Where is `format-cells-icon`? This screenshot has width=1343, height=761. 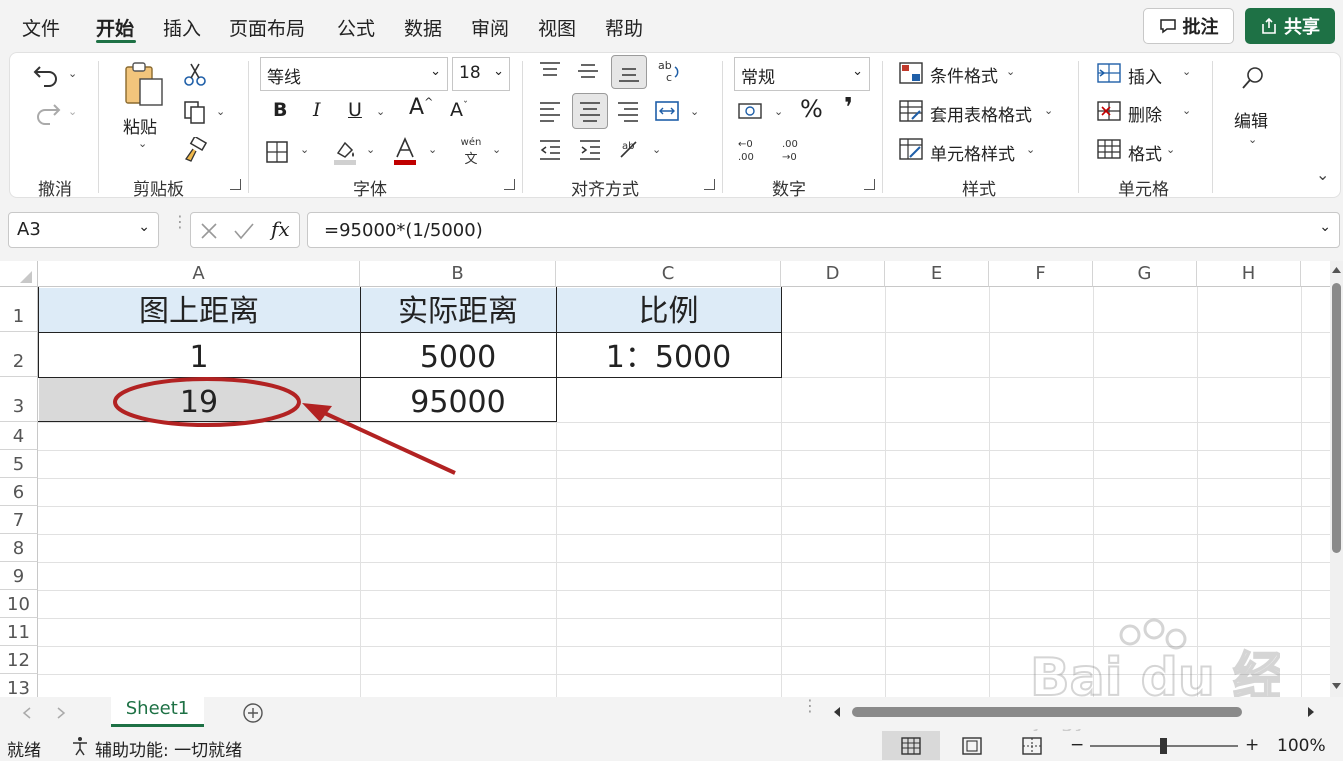
format-cells-icon is located at coordinates (1109, 149).